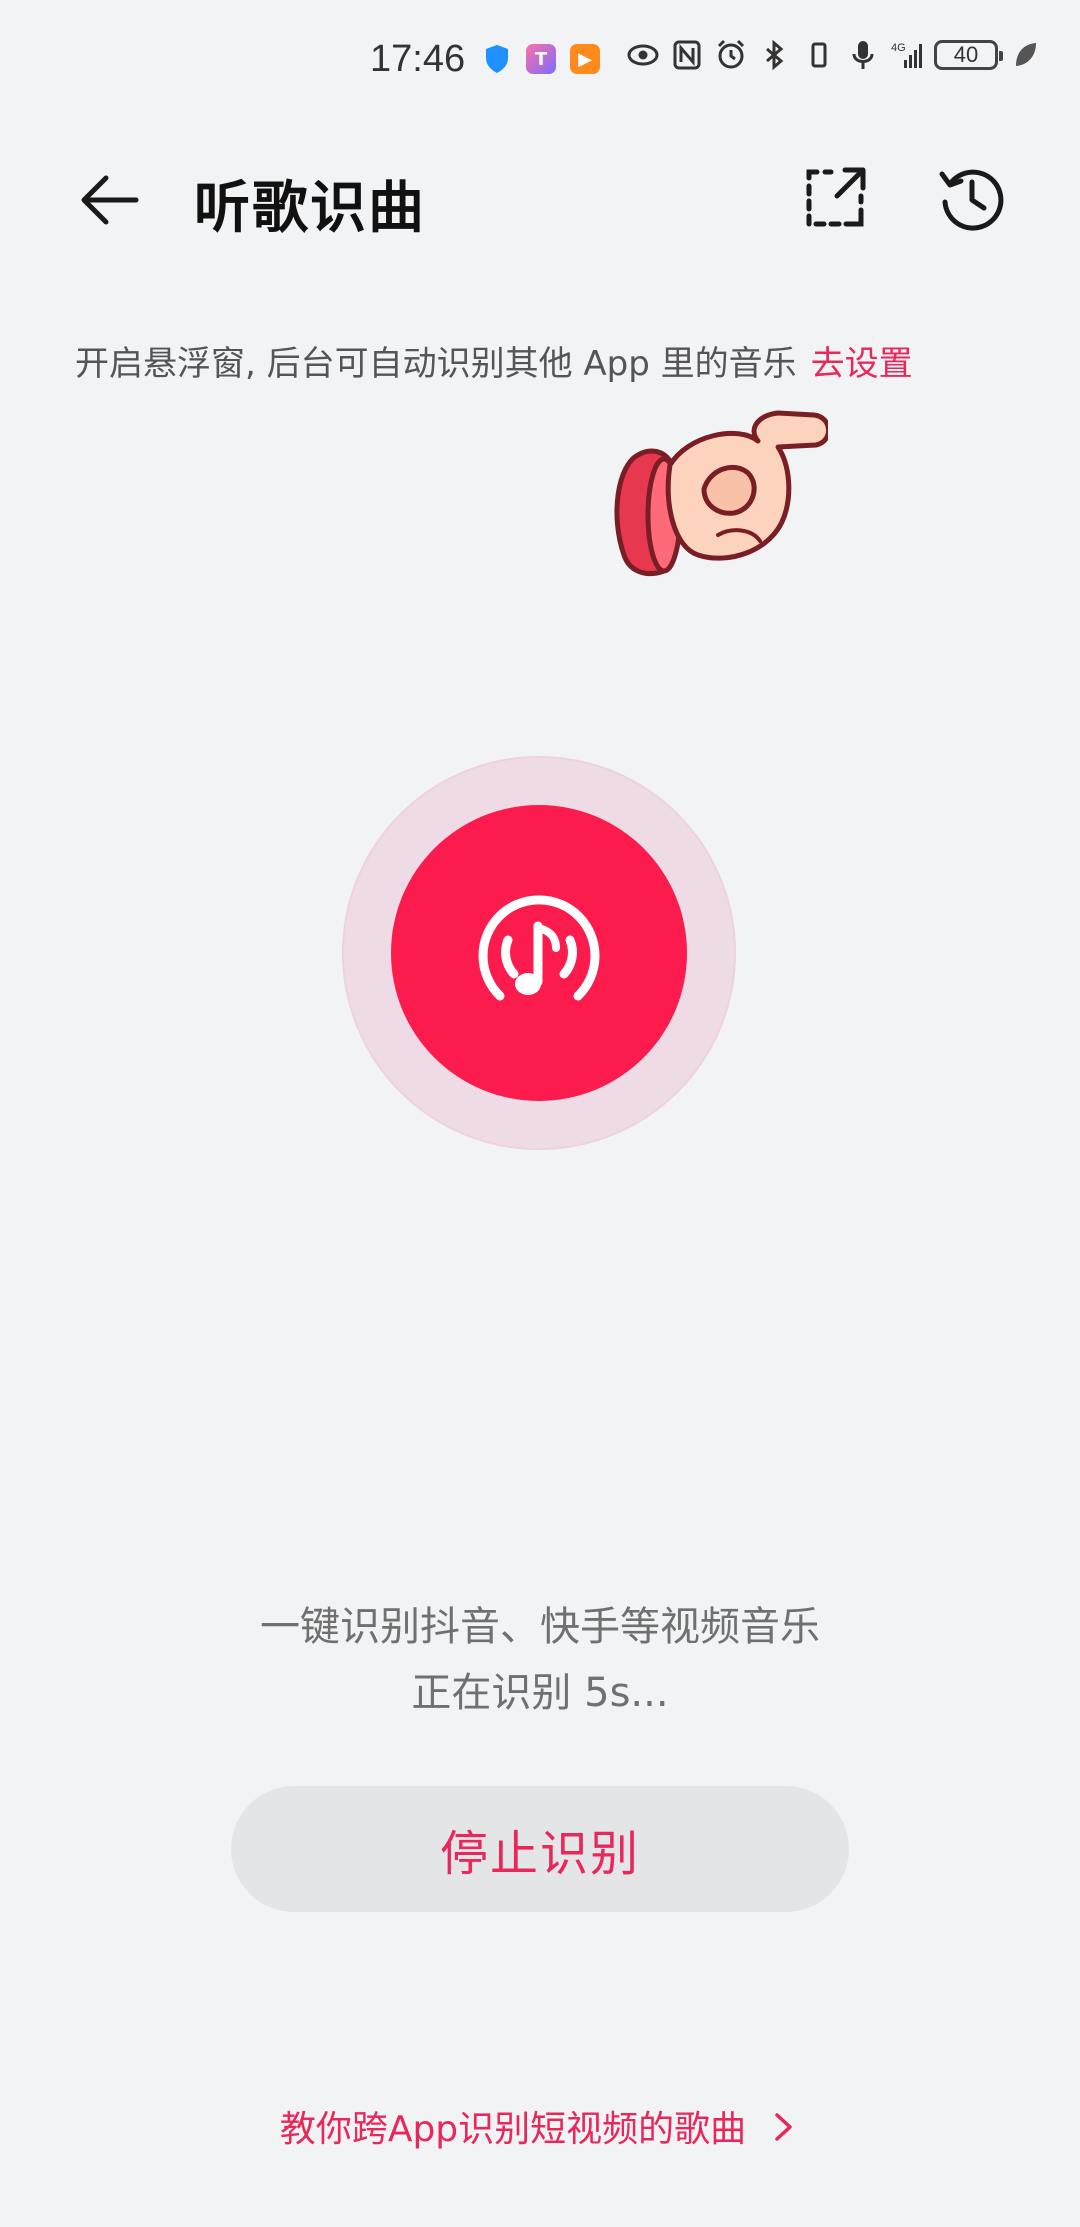 Image resolution: width=1080 pixels, height=2227 pixels. Describe the element at coordinates (968, 55) in the screenshot. I see `battery-indicator: 40` at that location.